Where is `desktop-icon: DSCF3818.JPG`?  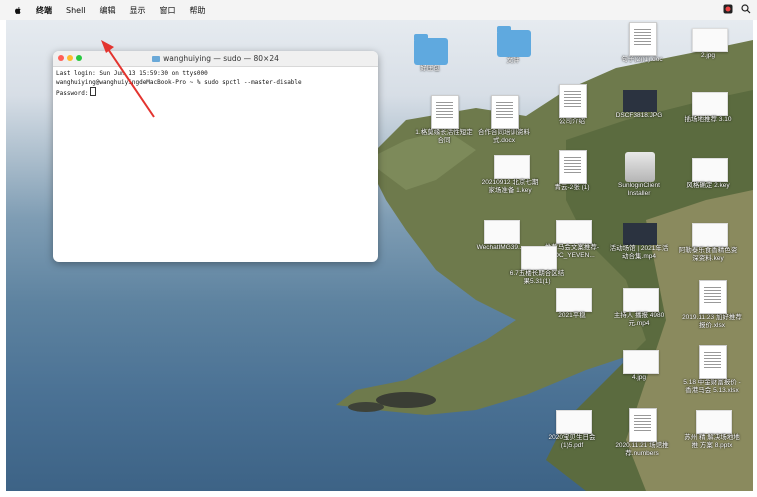 desktop-icon: DSCF3818.JPG is located at coordinates (639, 105).